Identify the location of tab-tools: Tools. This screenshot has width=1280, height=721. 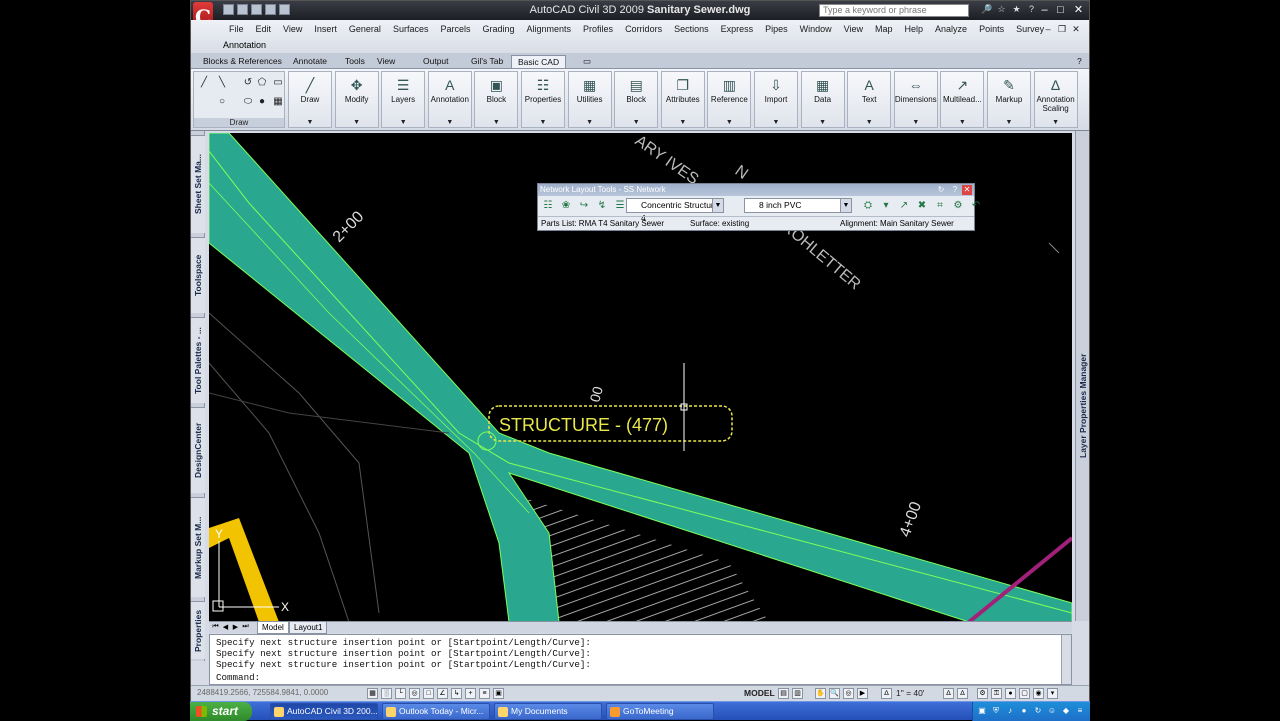
(355, 61).